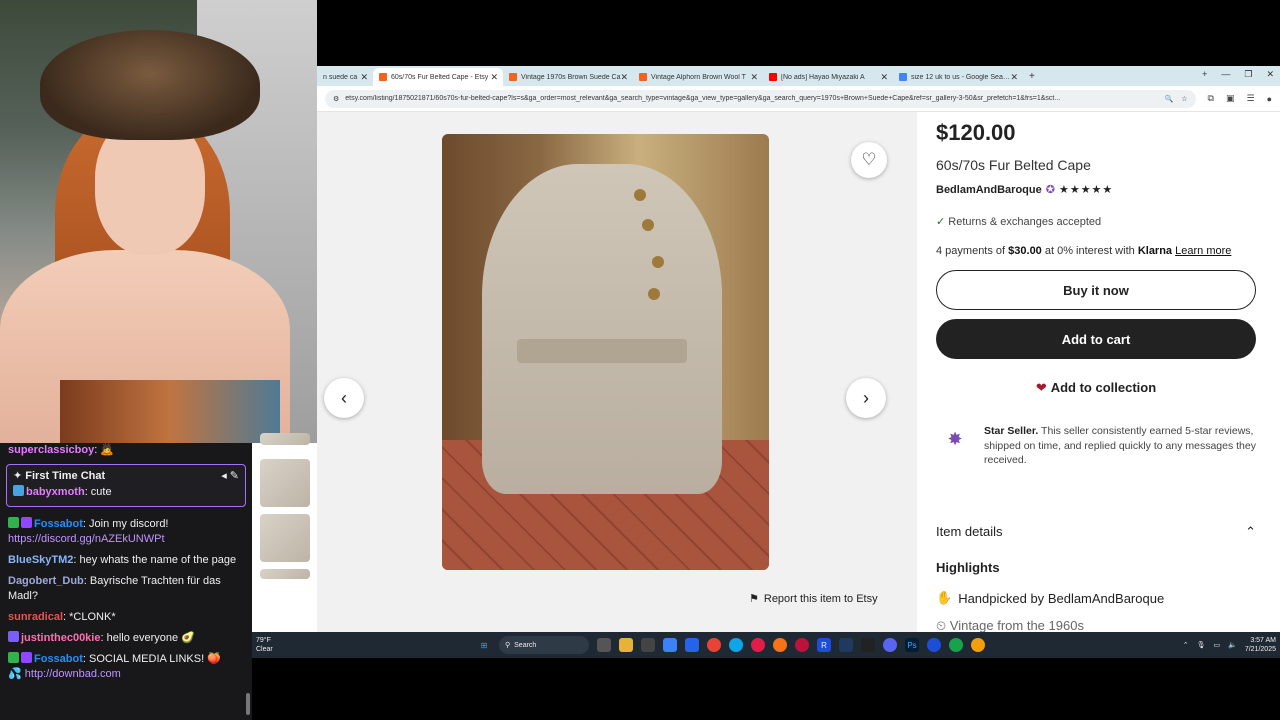  Describe the element at coordinates (345, 77) in the screenshot. I see `tab: n suede ca ✕` at that location.